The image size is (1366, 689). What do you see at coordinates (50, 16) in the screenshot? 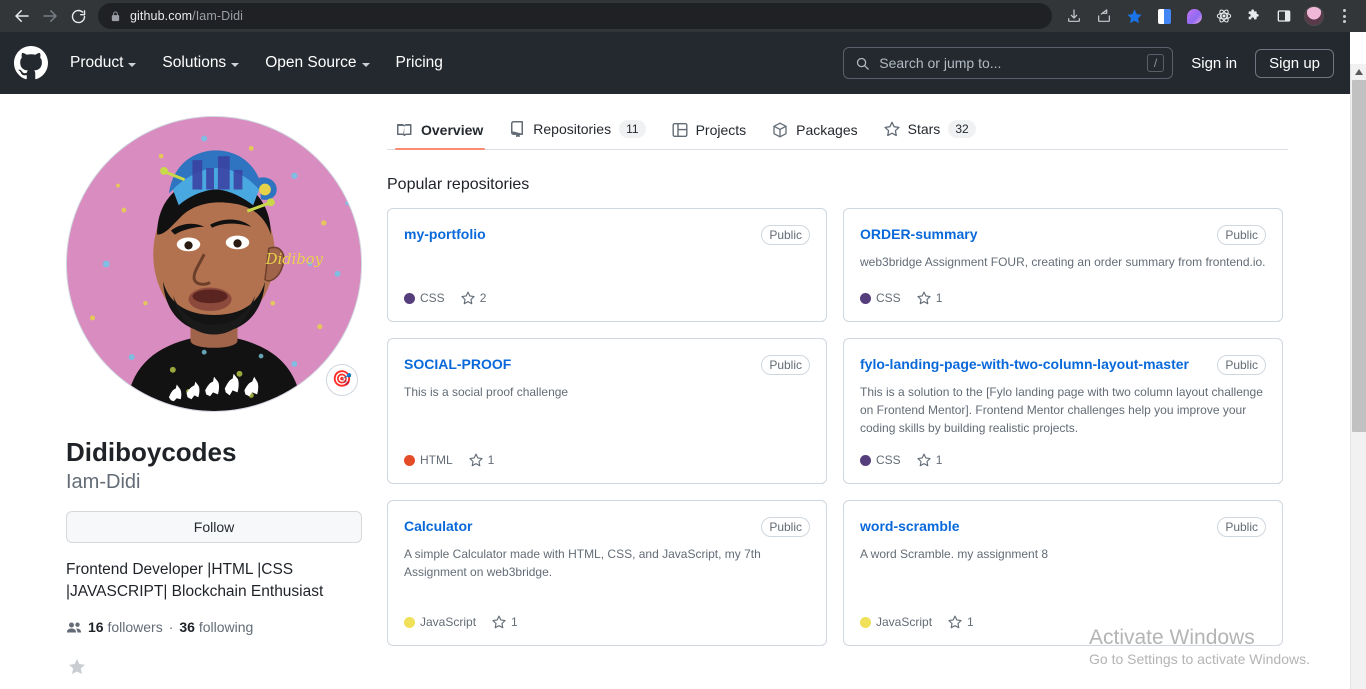
I see `forward-button` at bounding box center [50, 16].